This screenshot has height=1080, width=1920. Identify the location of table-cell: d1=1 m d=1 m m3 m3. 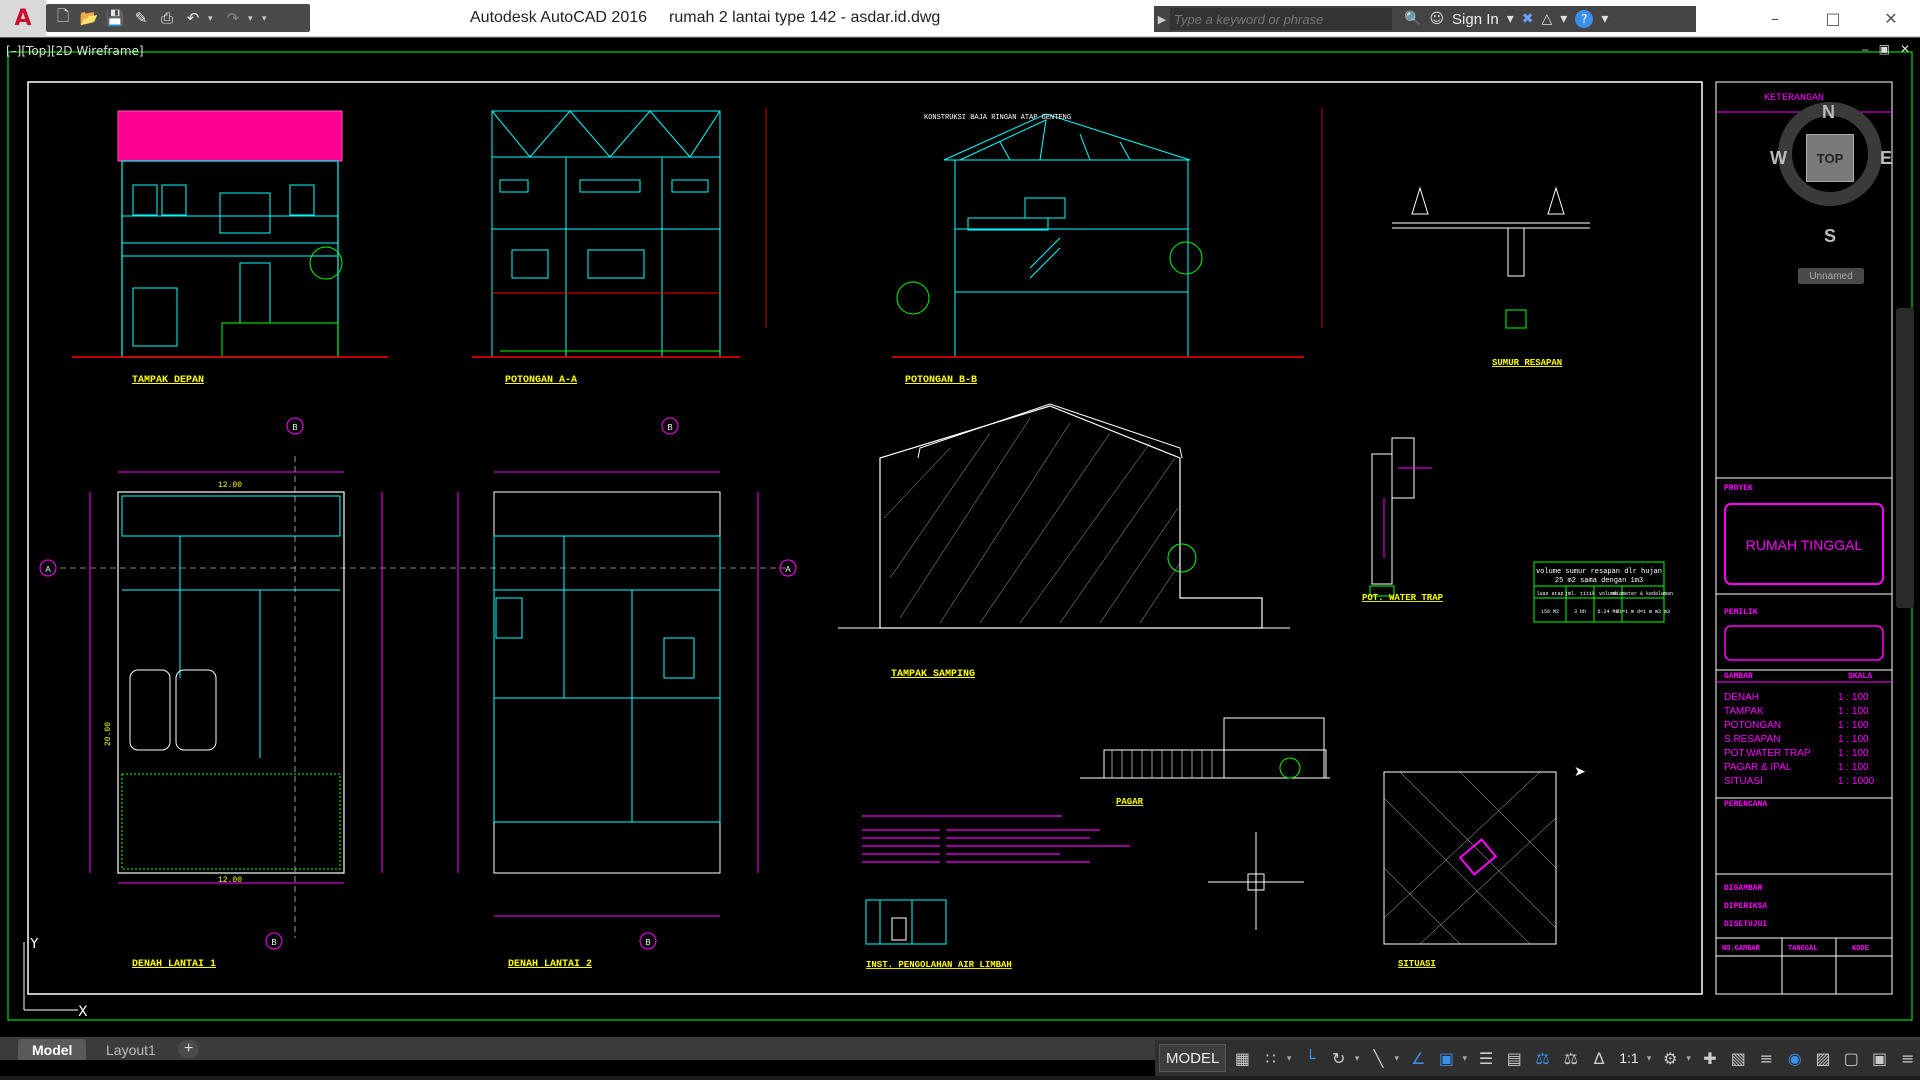
(1643, 612).